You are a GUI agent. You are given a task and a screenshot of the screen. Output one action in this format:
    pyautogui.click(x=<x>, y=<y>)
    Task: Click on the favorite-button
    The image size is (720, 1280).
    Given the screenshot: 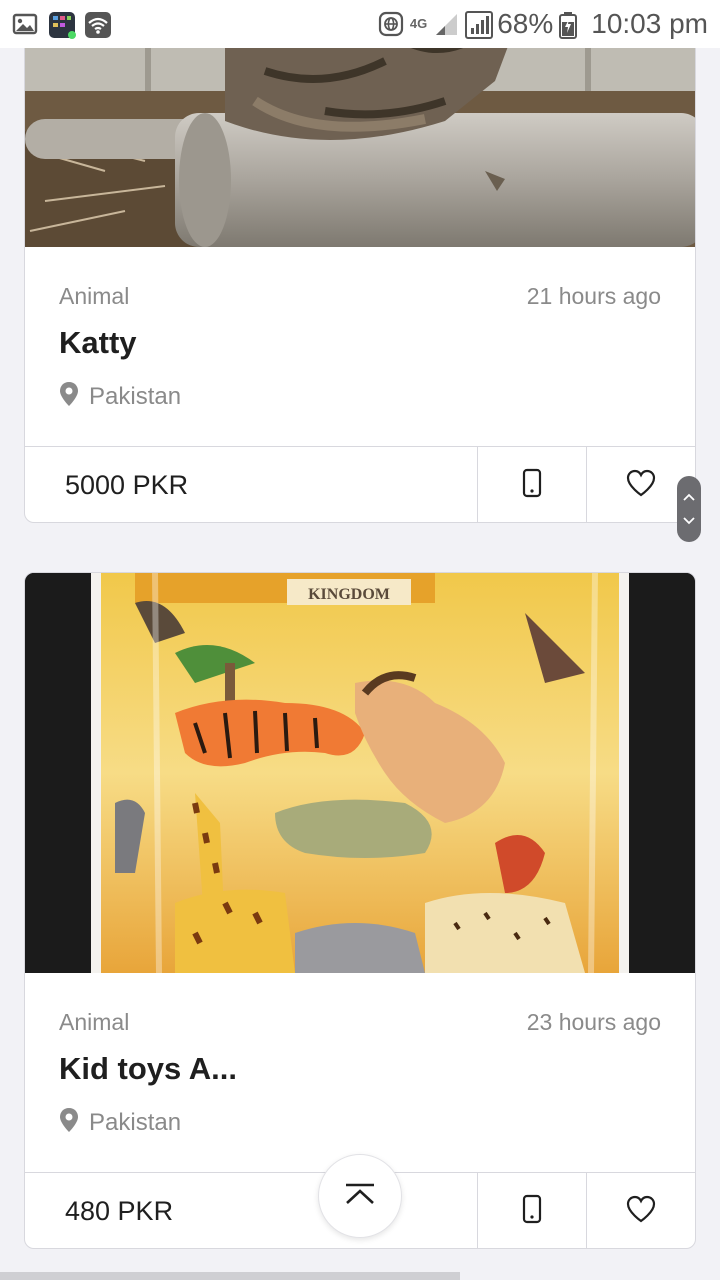 What is the action you would take?
    pyautogui.click(x=640, y=1210)
    